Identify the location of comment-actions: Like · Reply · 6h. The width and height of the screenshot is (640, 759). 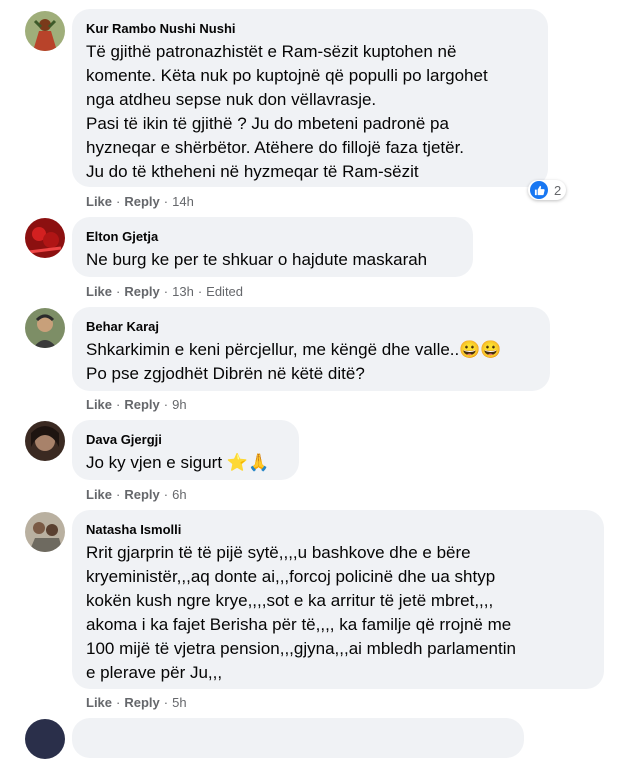
(136, 494).